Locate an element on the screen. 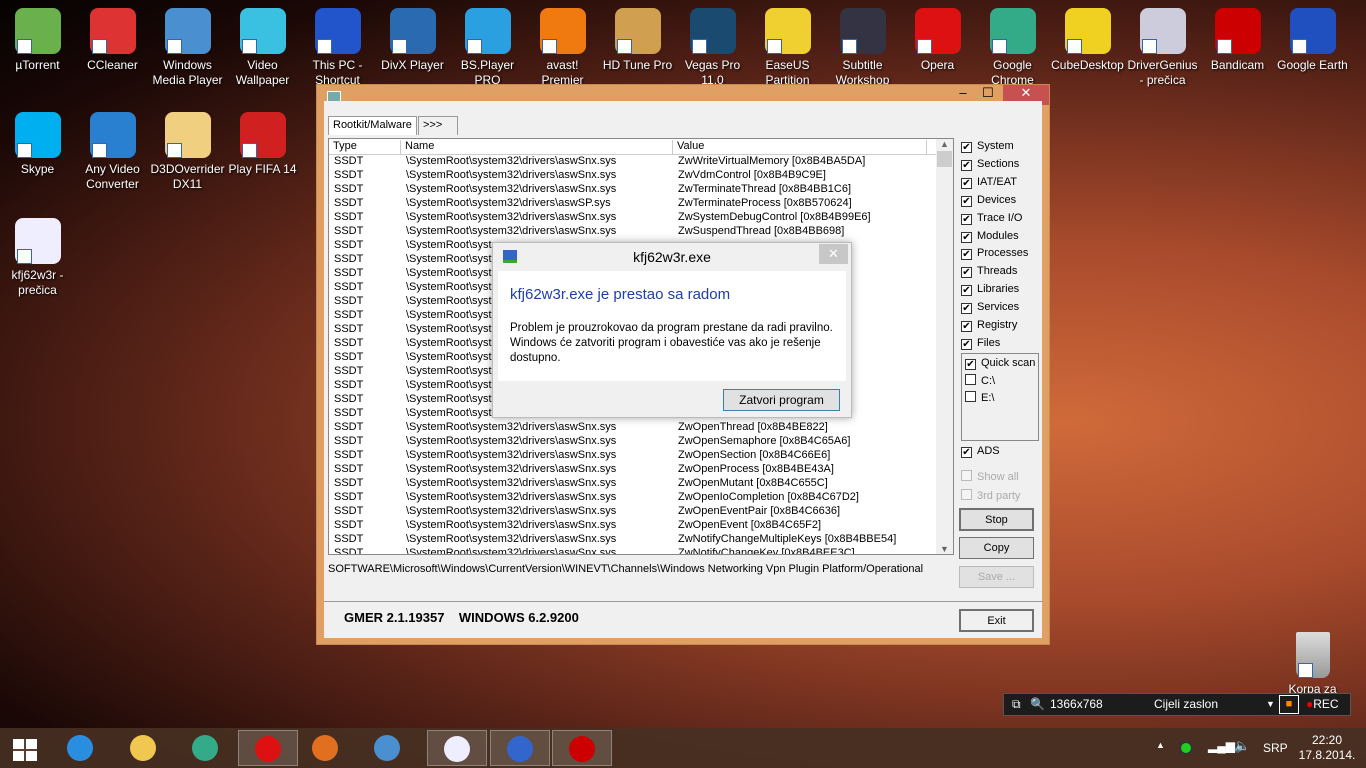  option-checkbox: ✔ Processes is located at coordinates (994, 254).